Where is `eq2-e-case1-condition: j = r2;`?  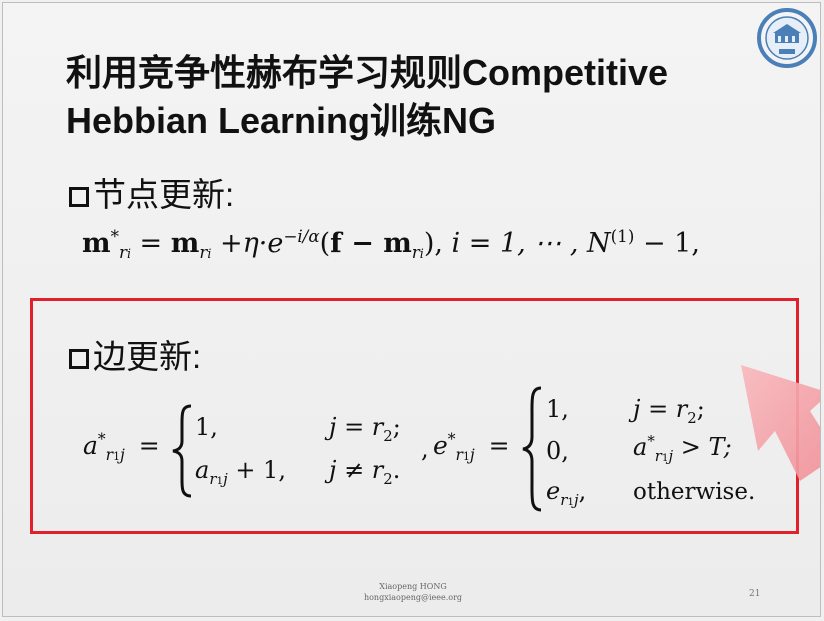
eq2-e-case1-condition: j = r2; is located at coordinates (669, 410).